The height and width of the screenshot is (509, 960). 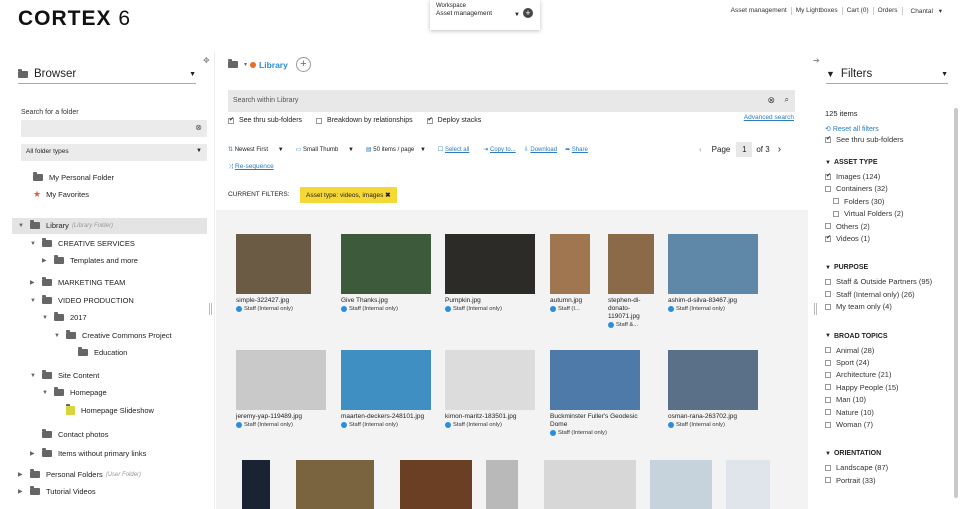 I want to click on filter-section-title: ▼ BROAD TOPICS, so click(x=856, y=336).